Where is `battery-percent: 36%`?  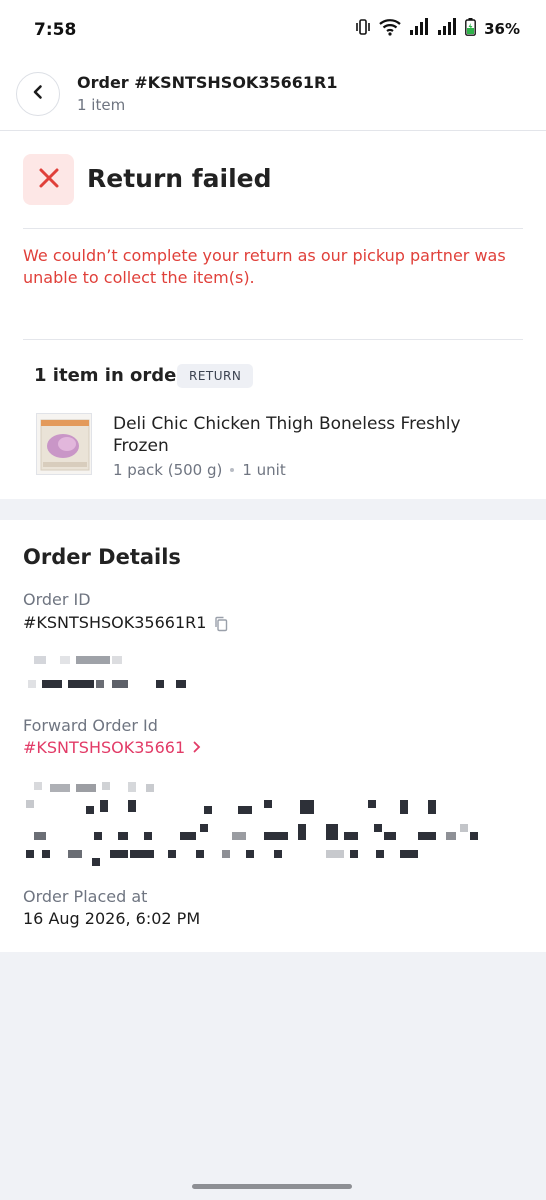 battery-percent: 36% is located at coordinates (502, 29).